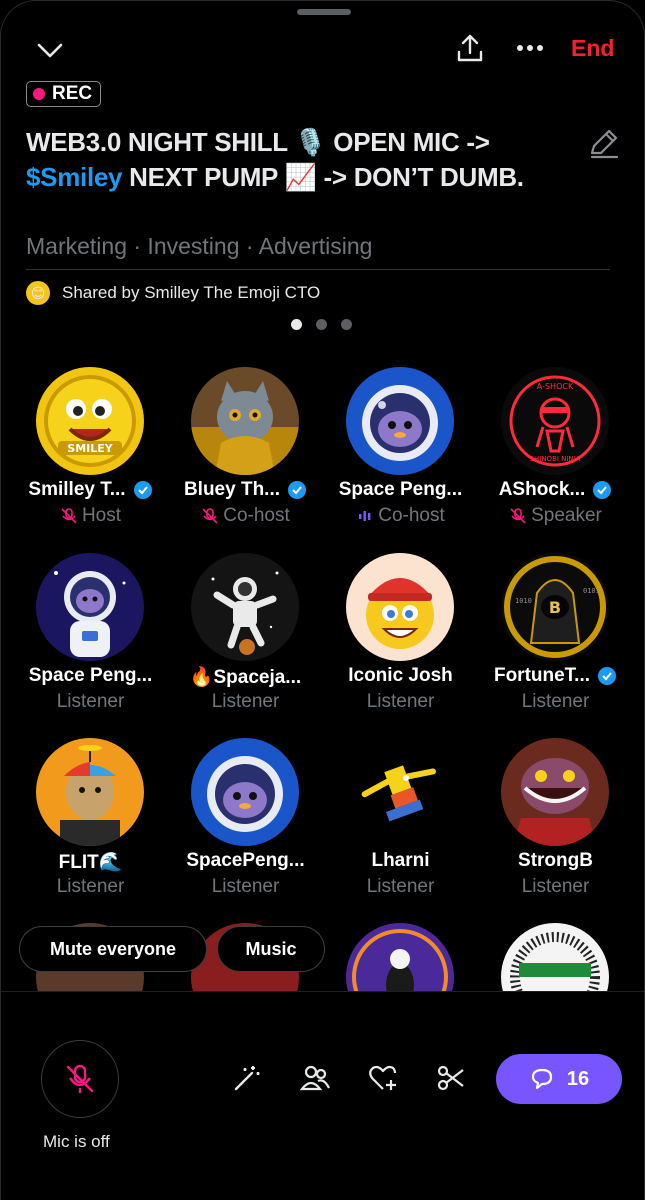 The width and height of the screenshot is (645, 1200). I want to click on shared-by-row: 😊 Shared by Smilley The Emoji CTO, so click(173, 293).